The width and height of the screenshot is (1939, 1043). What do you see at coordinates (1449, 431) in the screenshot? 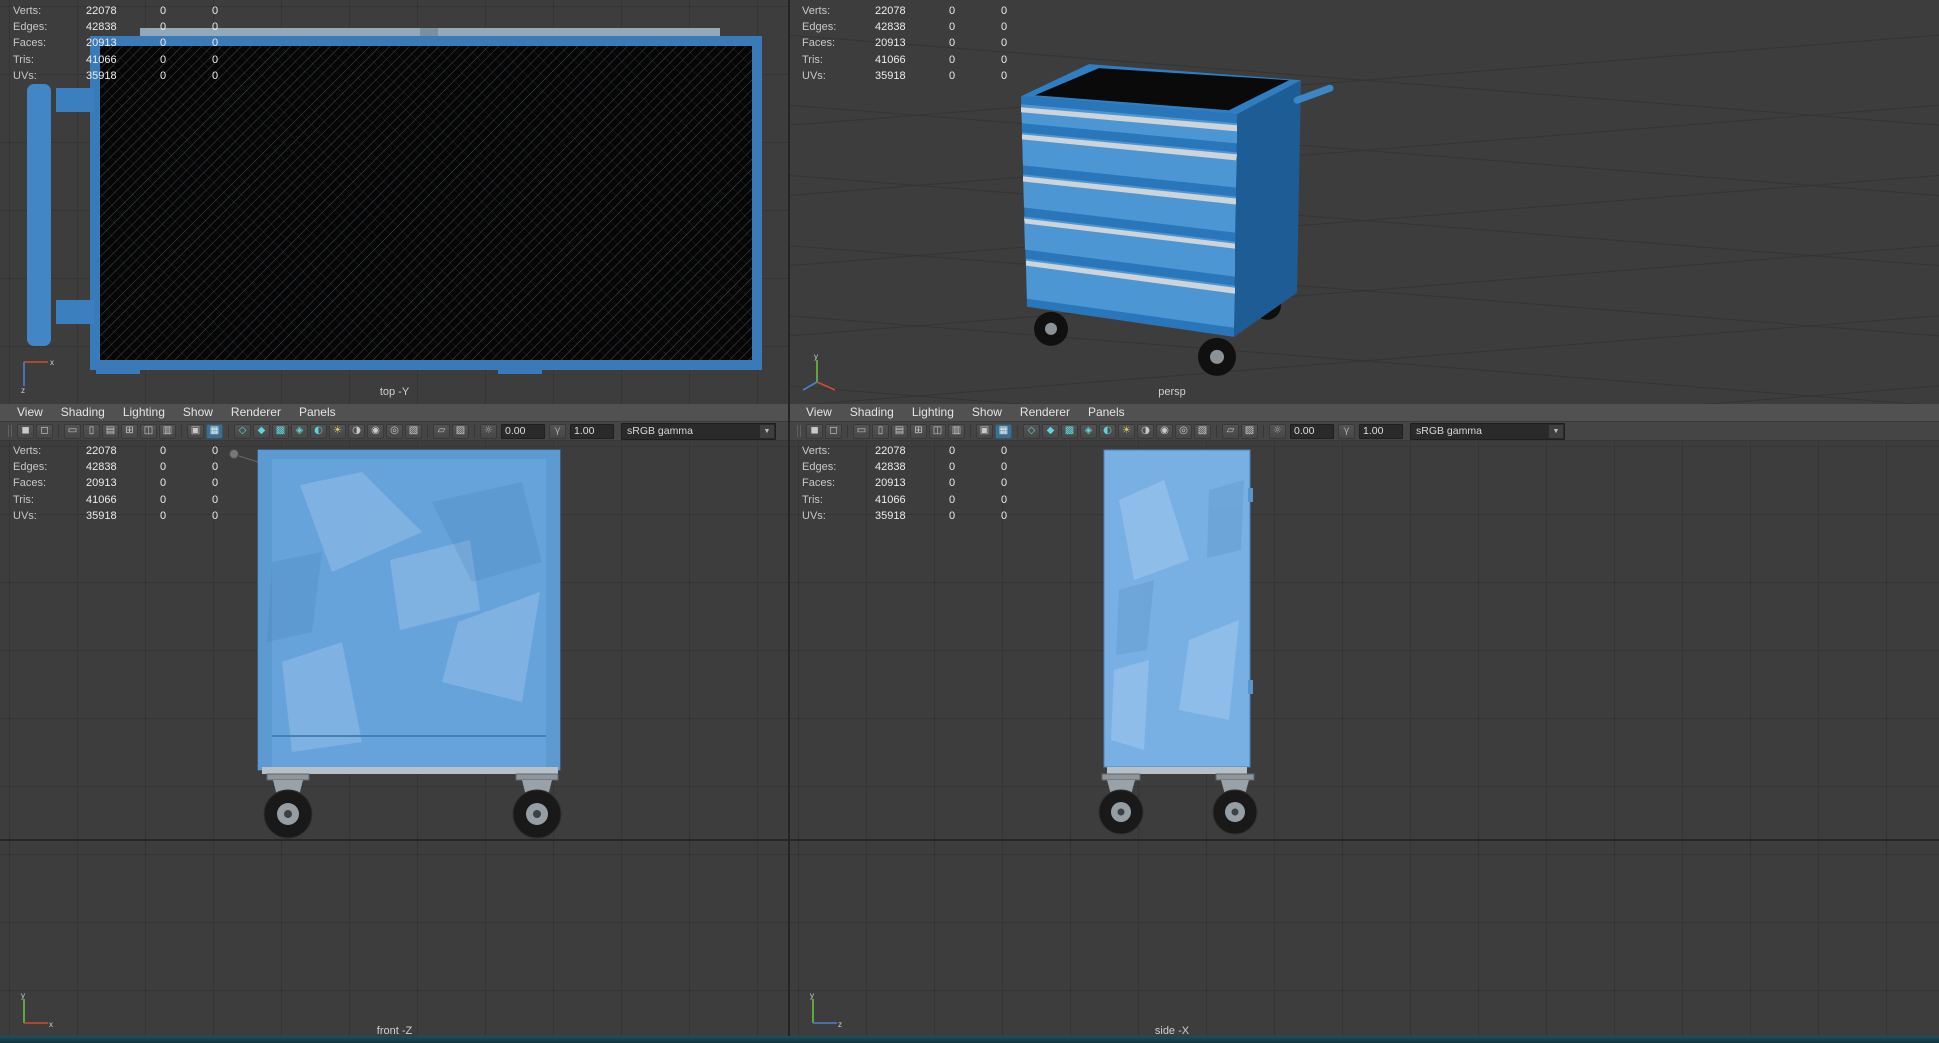
I see `colorspace-label: sRGB gamma` at bounding box center [1449, 431].